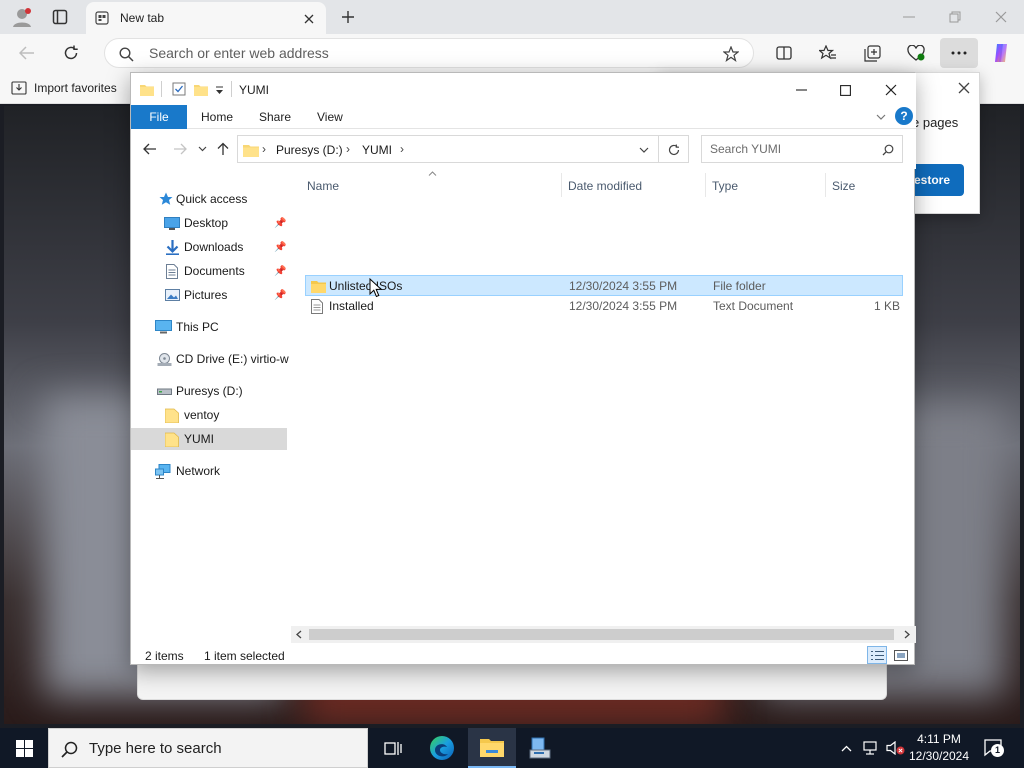 The width and height of the screenshot is (1024, 768). Describe the element at coordinates (179, 89) in the screenshot. I see `checkbox-icon` at that location.